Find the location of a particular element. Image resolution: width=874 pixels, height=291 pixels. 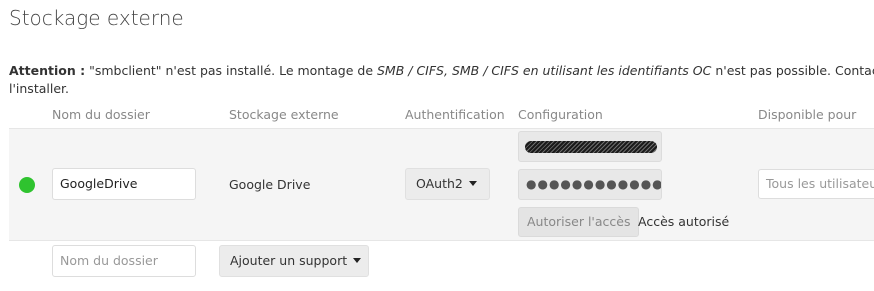

redacted-scribble is located at coordinates (591, 147).